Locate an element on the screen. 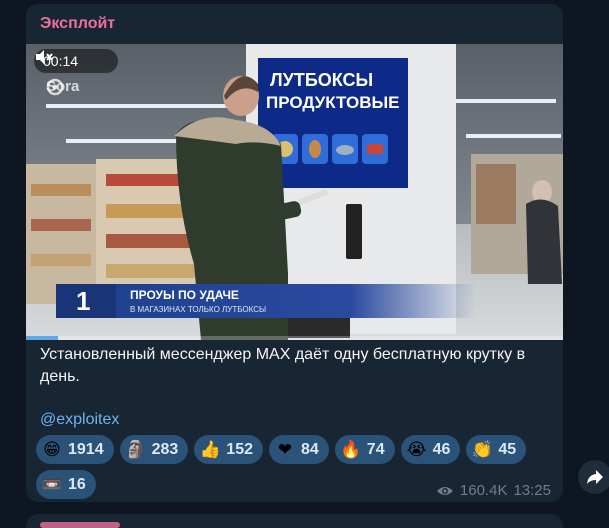  reaction-grinning-face: 😁 1914 is located at coordinates (75, 449).